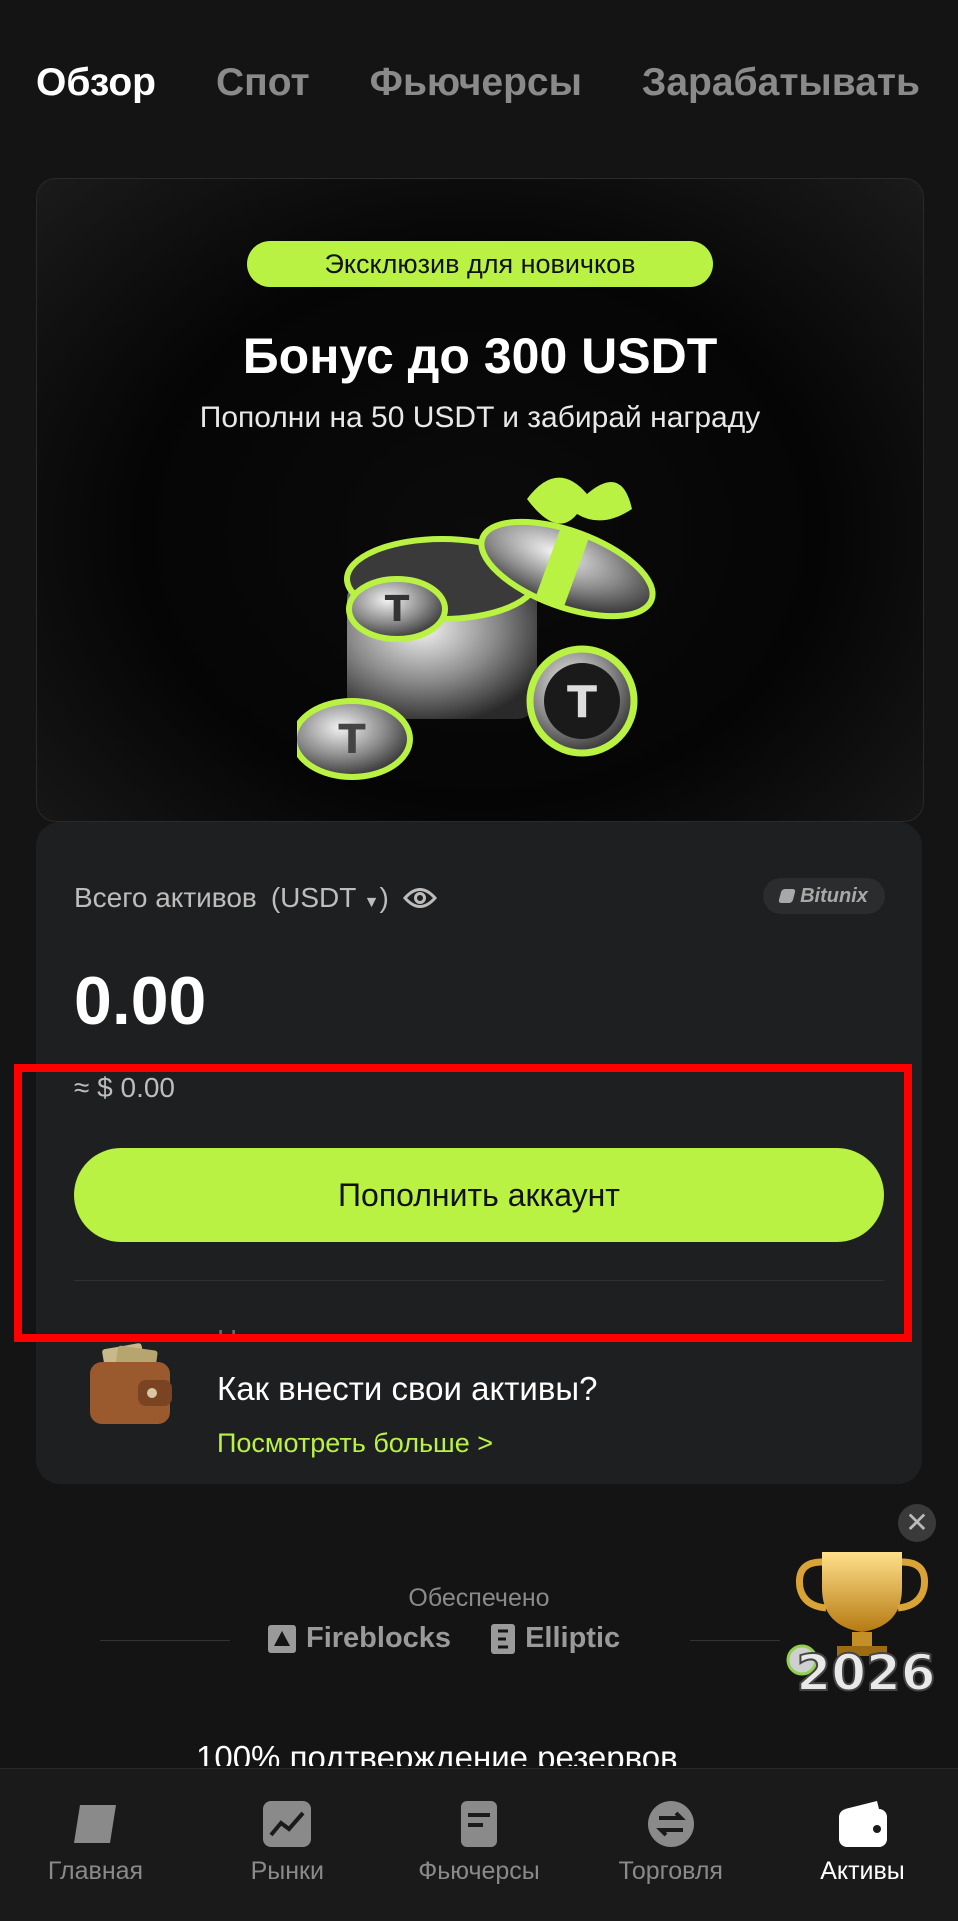  I want to click on promo-subtitle: Пополни на 50 USDT и забирай награду, so click(480, 417).